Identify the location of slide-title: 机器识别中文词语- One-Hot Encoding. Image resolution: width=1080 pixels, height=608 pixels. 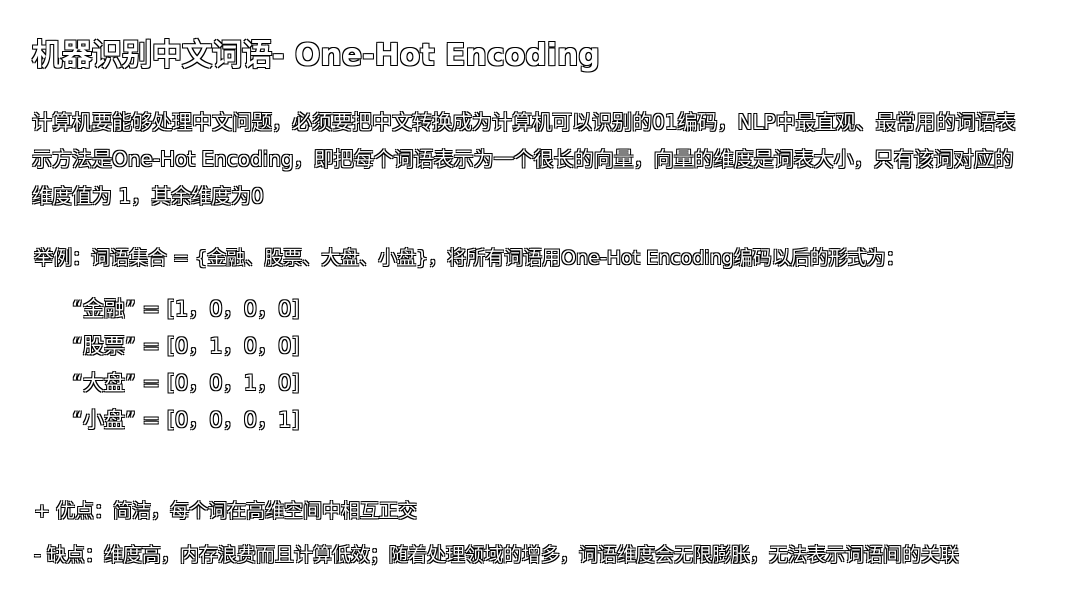
(316, 55).